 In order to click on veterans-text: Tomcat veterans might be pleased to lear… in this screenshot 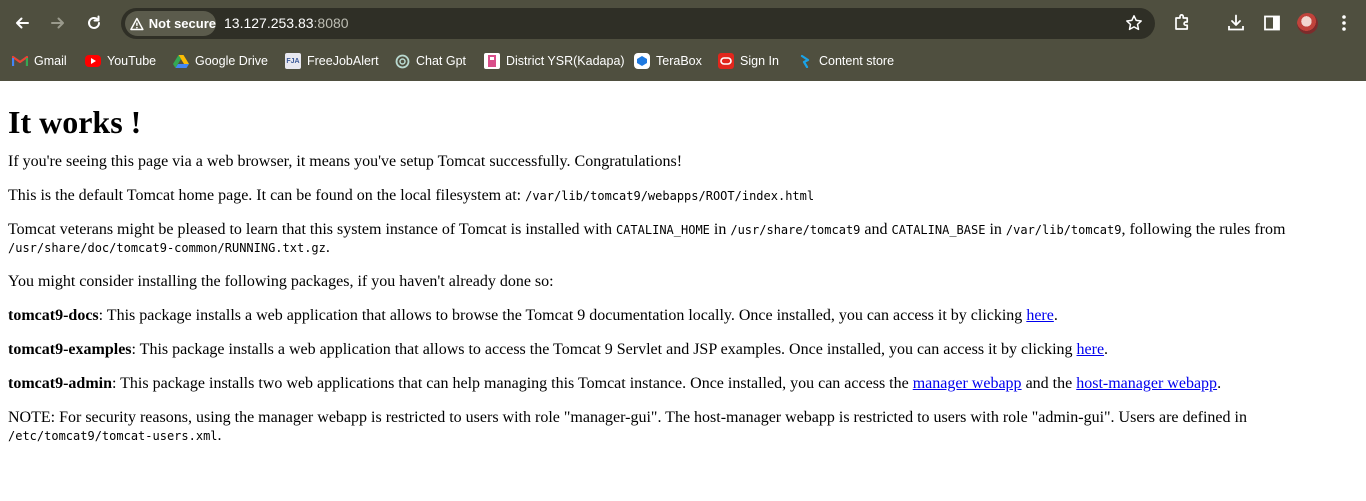, I will do `click(312, 229)`.